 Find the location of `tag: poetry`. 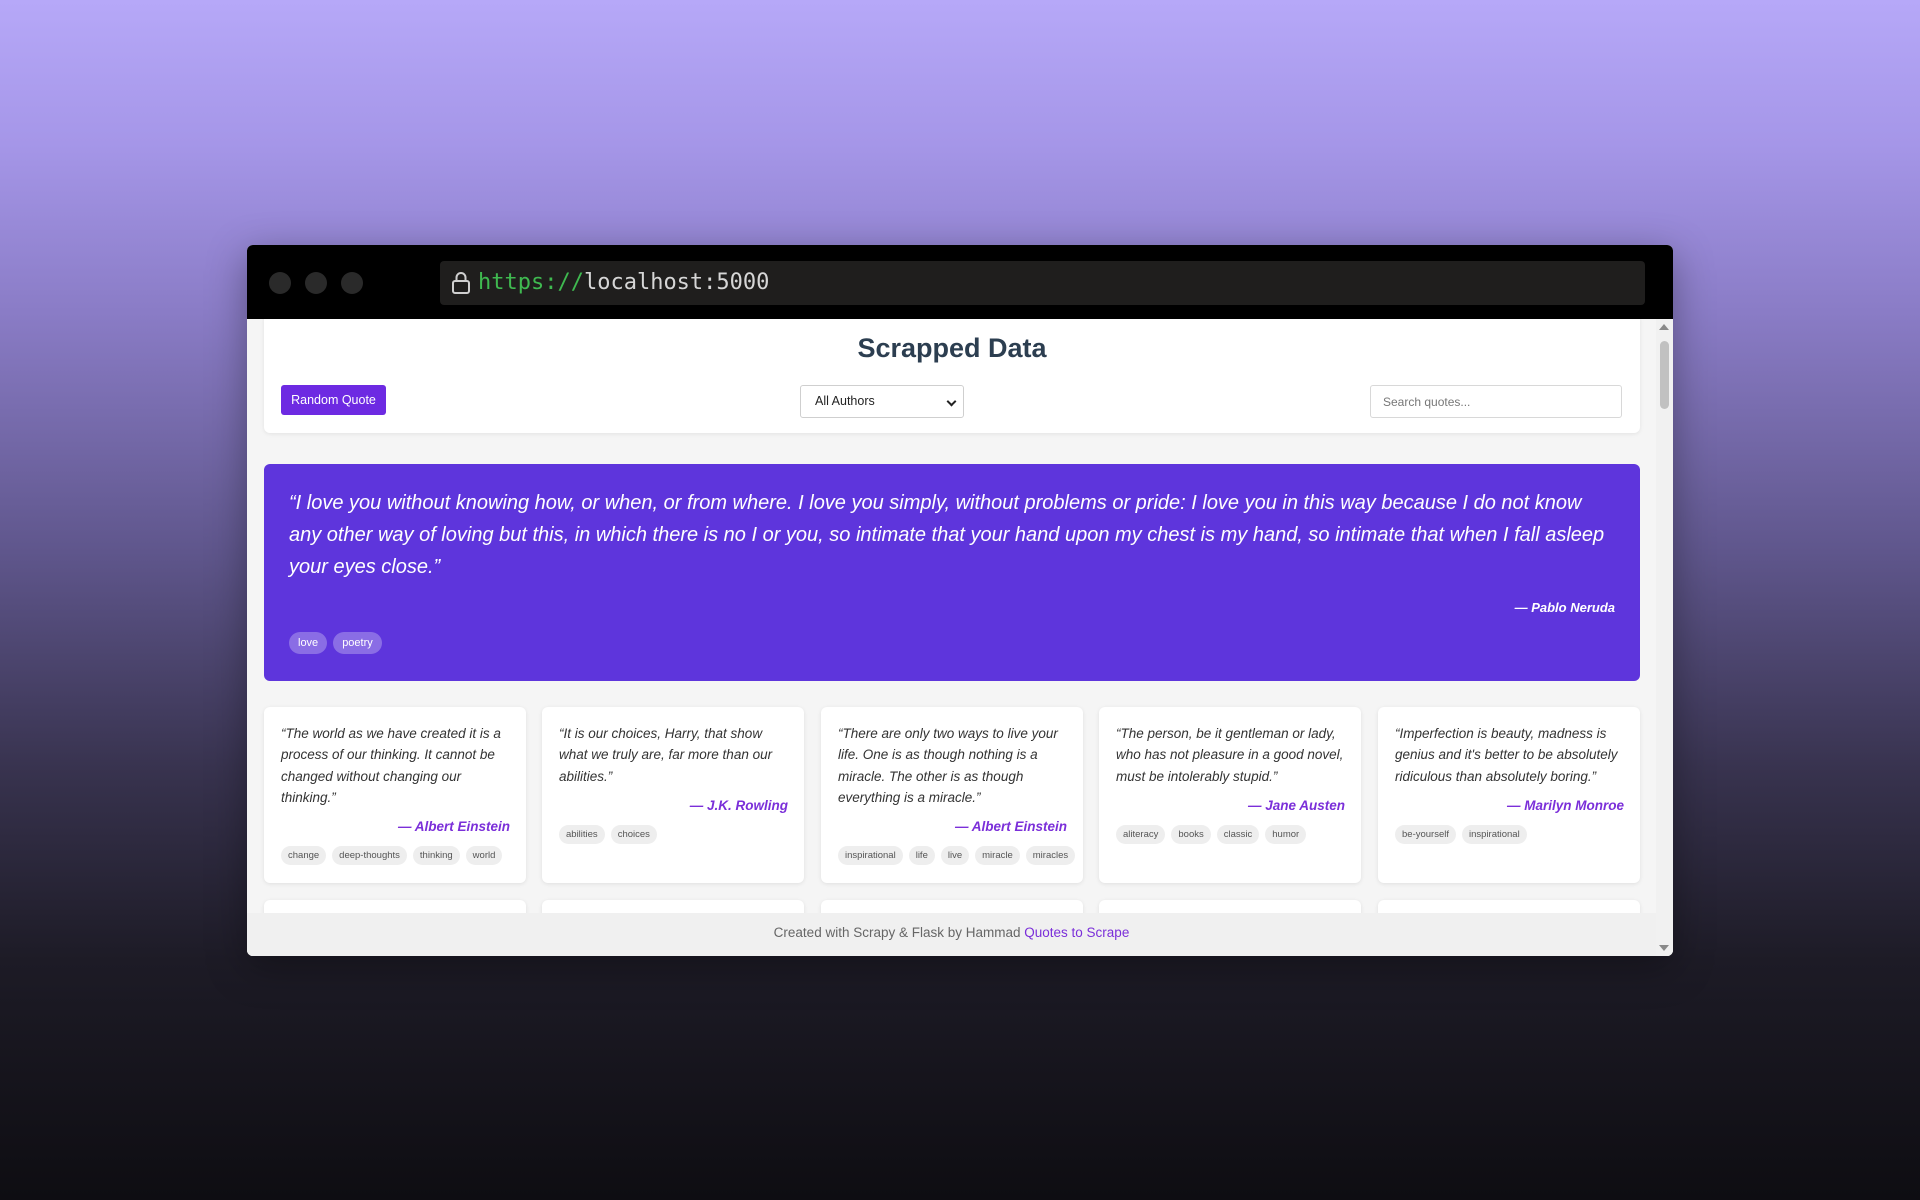

tag: poetry is located at coordinates (357, 643).